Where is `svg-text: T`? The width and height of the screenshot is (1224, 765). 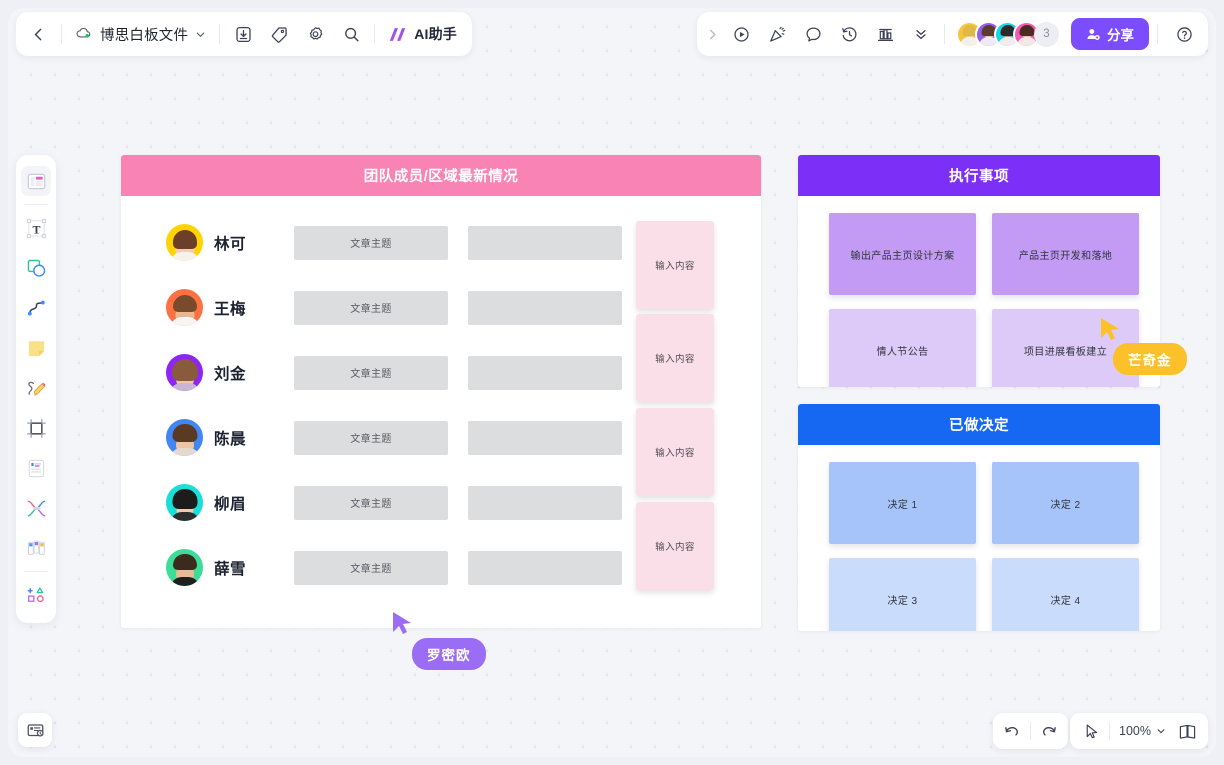 svg-text: T is located at coordinates (36, 229).